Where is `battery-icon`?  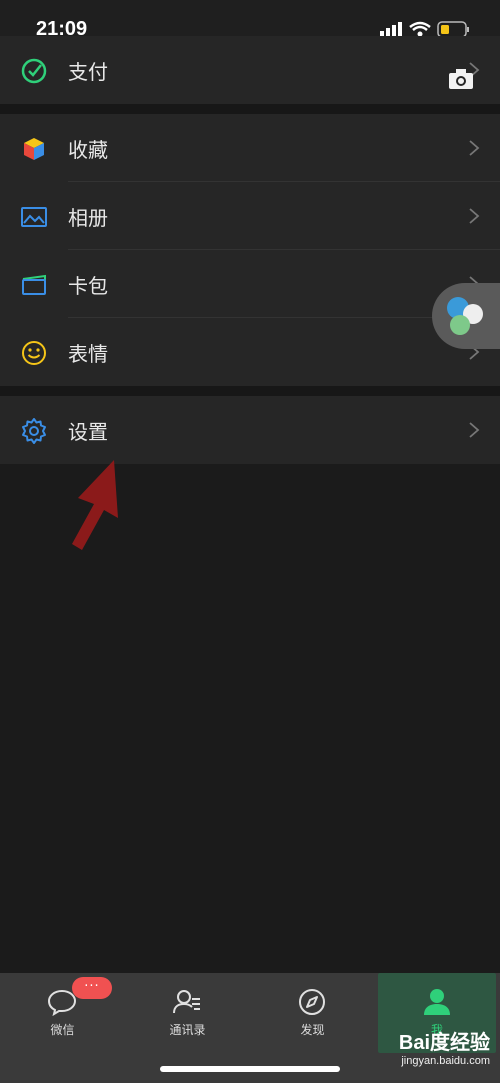 battery-icon is located at coordinates (453, 29).